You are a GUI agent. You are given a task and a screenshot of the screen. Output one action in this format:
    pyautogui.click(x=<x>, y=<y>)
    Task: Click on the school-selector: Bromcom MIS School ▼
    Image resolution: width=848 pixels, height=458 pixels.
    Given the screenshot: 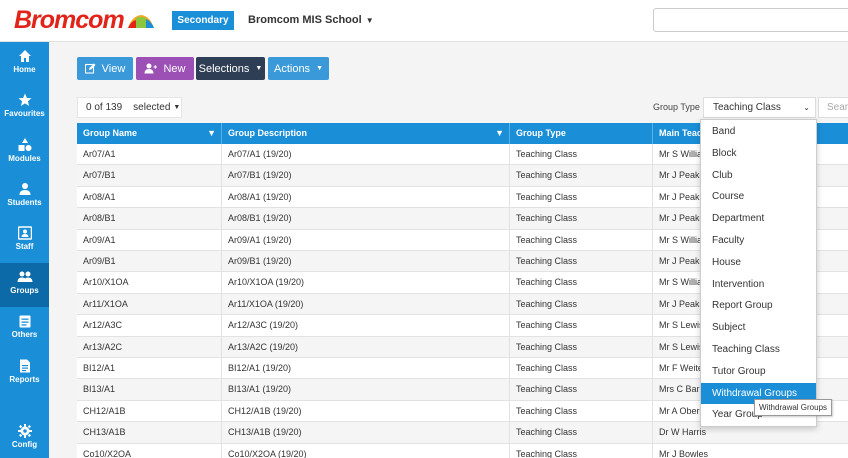 What is the action you would take?
    pyautogui.click(x=311, y=20)
    